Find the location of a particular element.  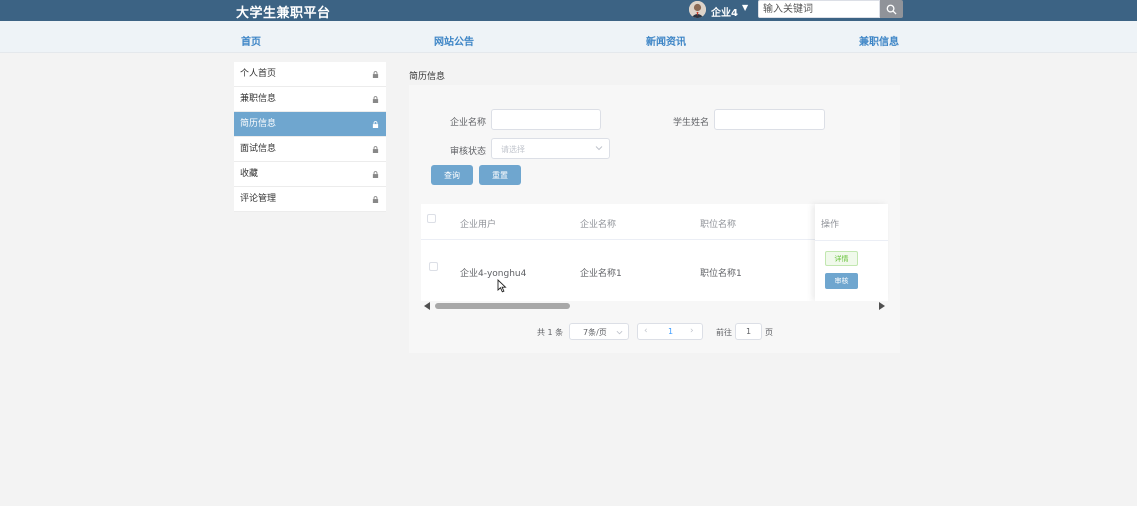

sidebar-item-favorites: 收藏 is located at coordinates (310, 174).